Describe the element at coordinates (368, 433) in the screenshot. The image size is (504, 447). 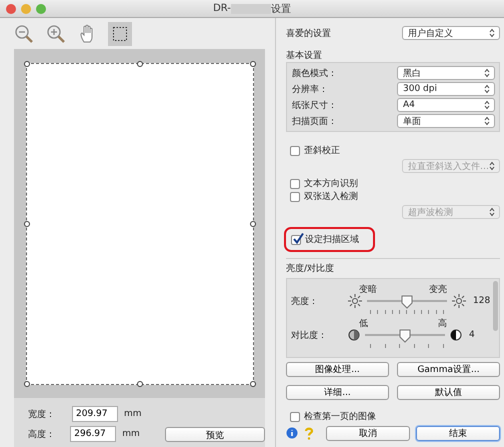
I see `button: 取消` at that location.